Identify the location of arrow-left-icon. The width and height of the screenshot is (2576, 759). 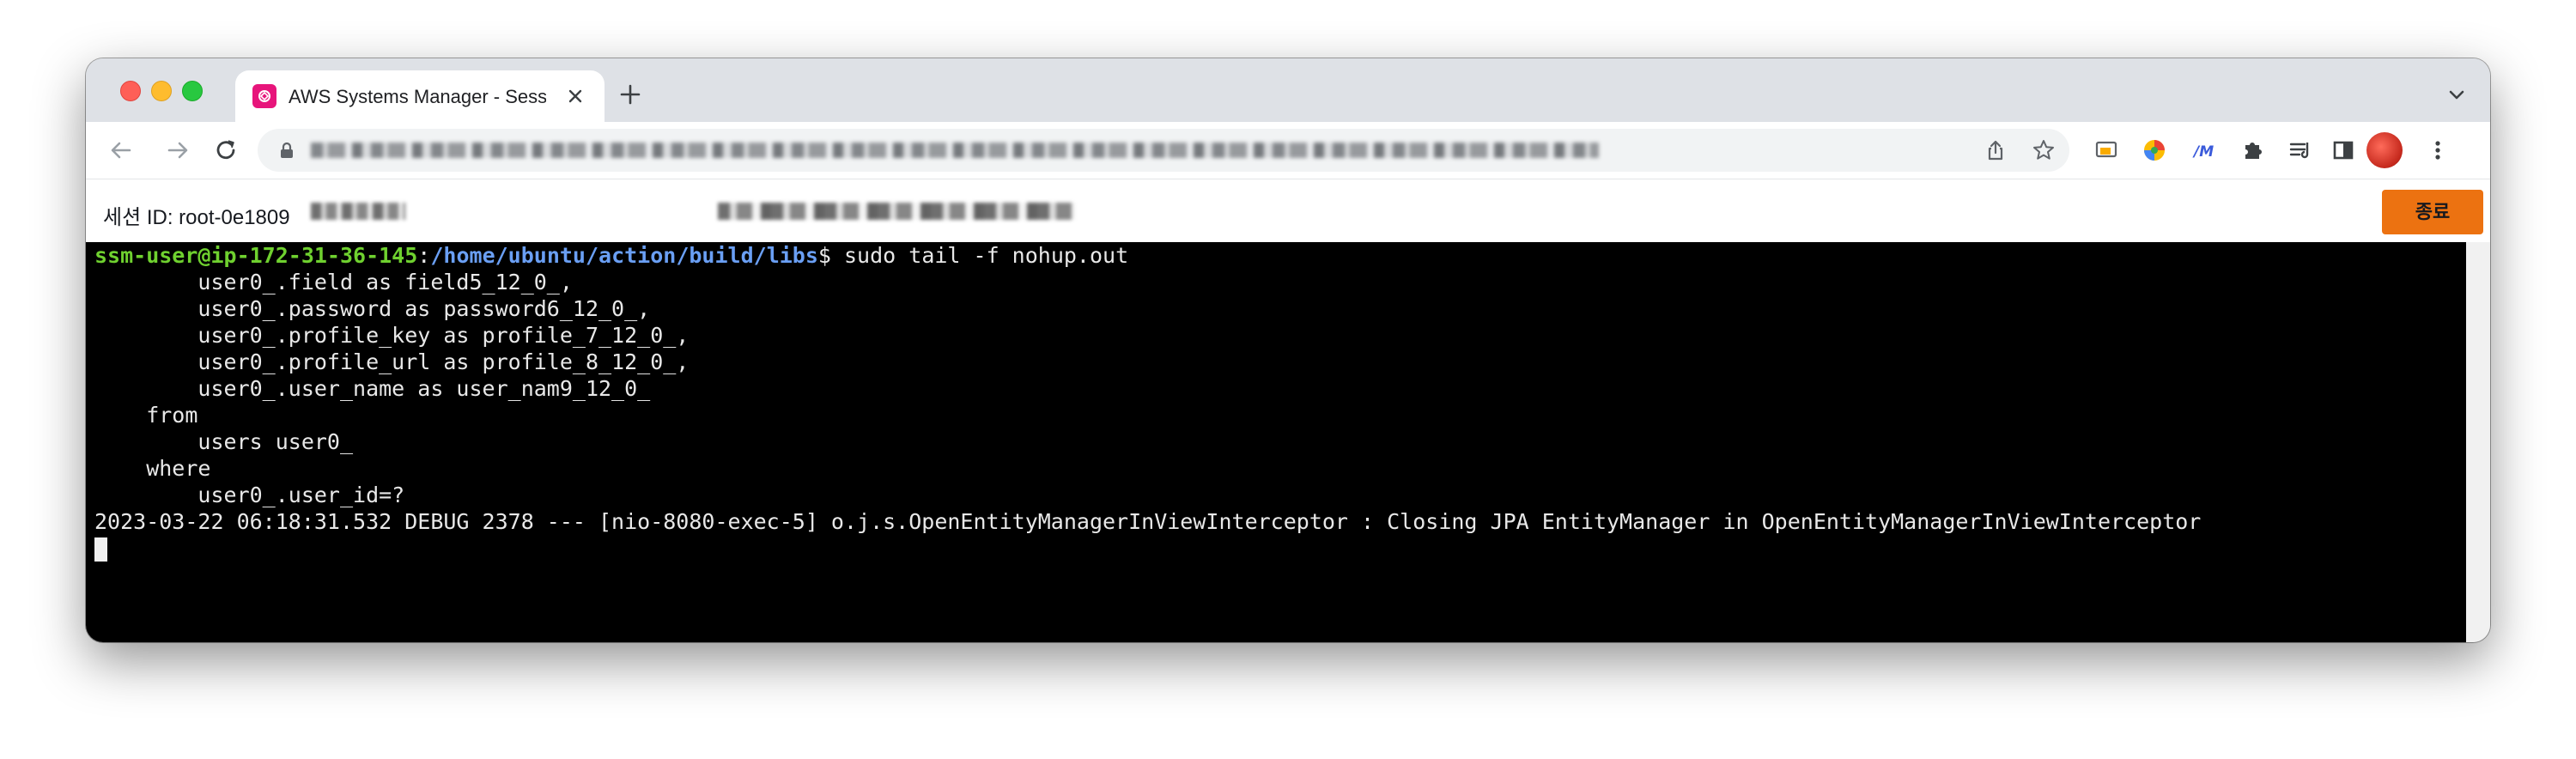
(121, 150).